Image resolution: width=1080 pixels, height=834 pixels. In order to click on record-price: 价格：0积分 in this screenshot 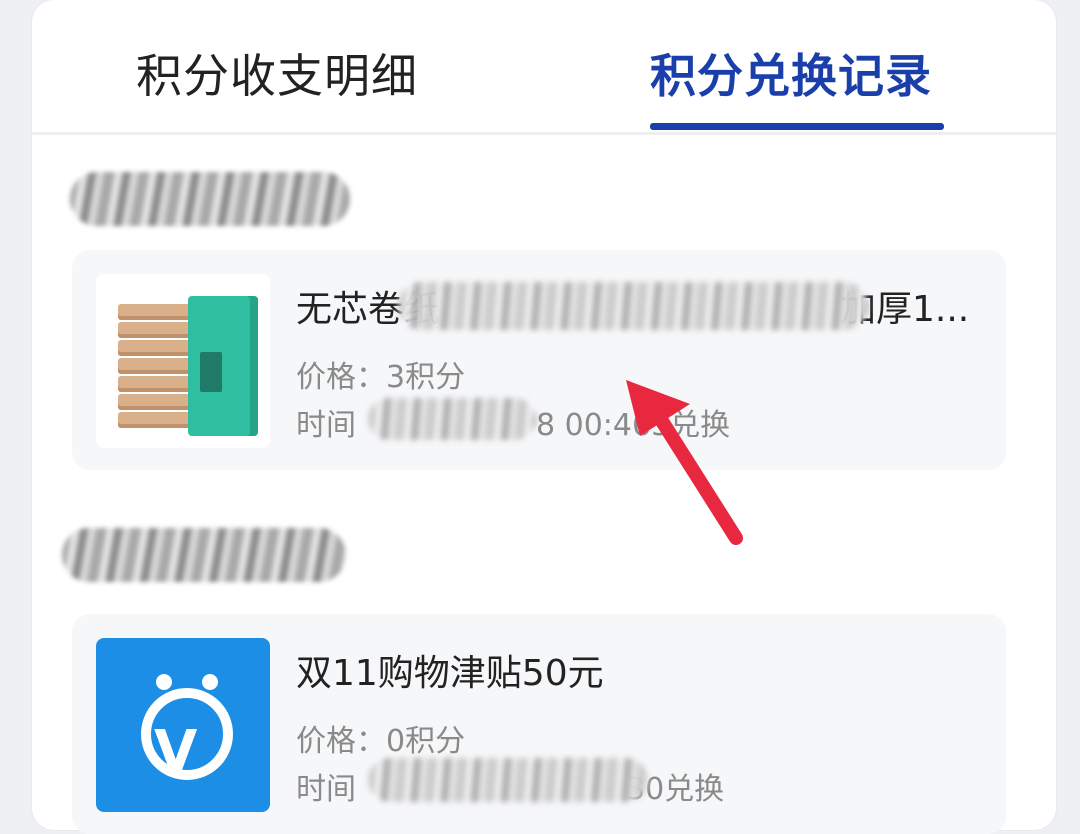, I will do `click(381, 741)`.